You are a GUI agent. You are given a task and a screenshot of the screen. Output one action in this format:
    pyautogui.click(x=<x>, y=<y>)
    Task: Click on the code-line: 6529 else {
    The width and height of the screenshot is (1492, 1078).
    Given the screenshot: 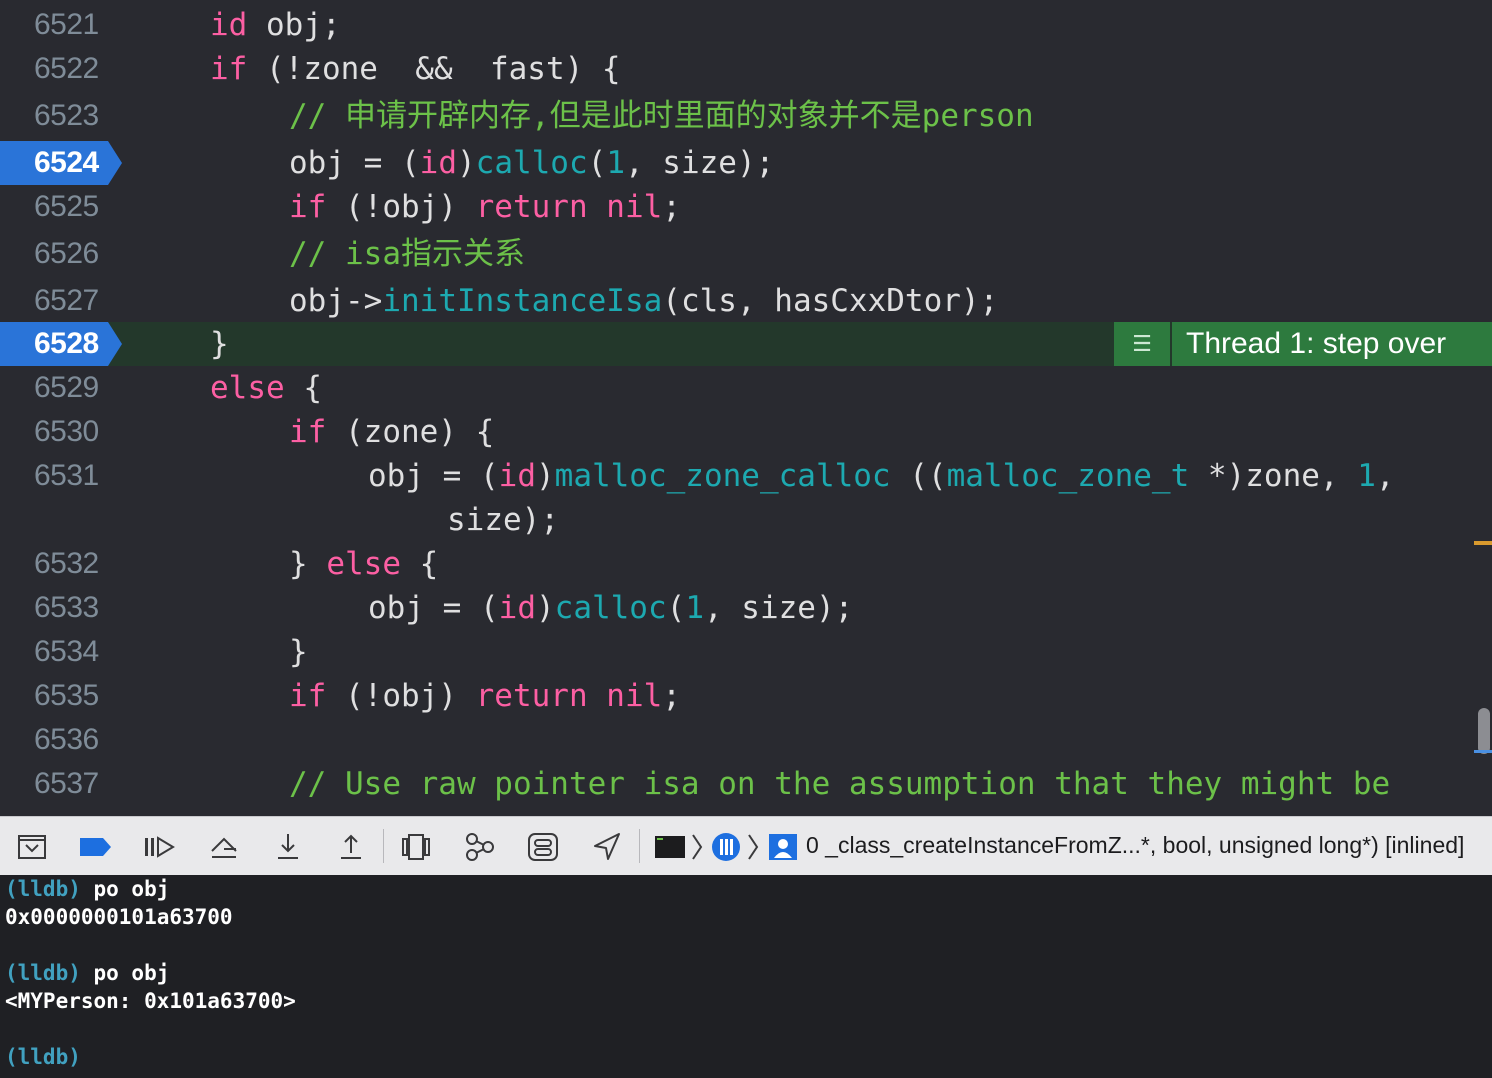 What is the action you would take?
    pyautogui.click(x=746, y=388)
    